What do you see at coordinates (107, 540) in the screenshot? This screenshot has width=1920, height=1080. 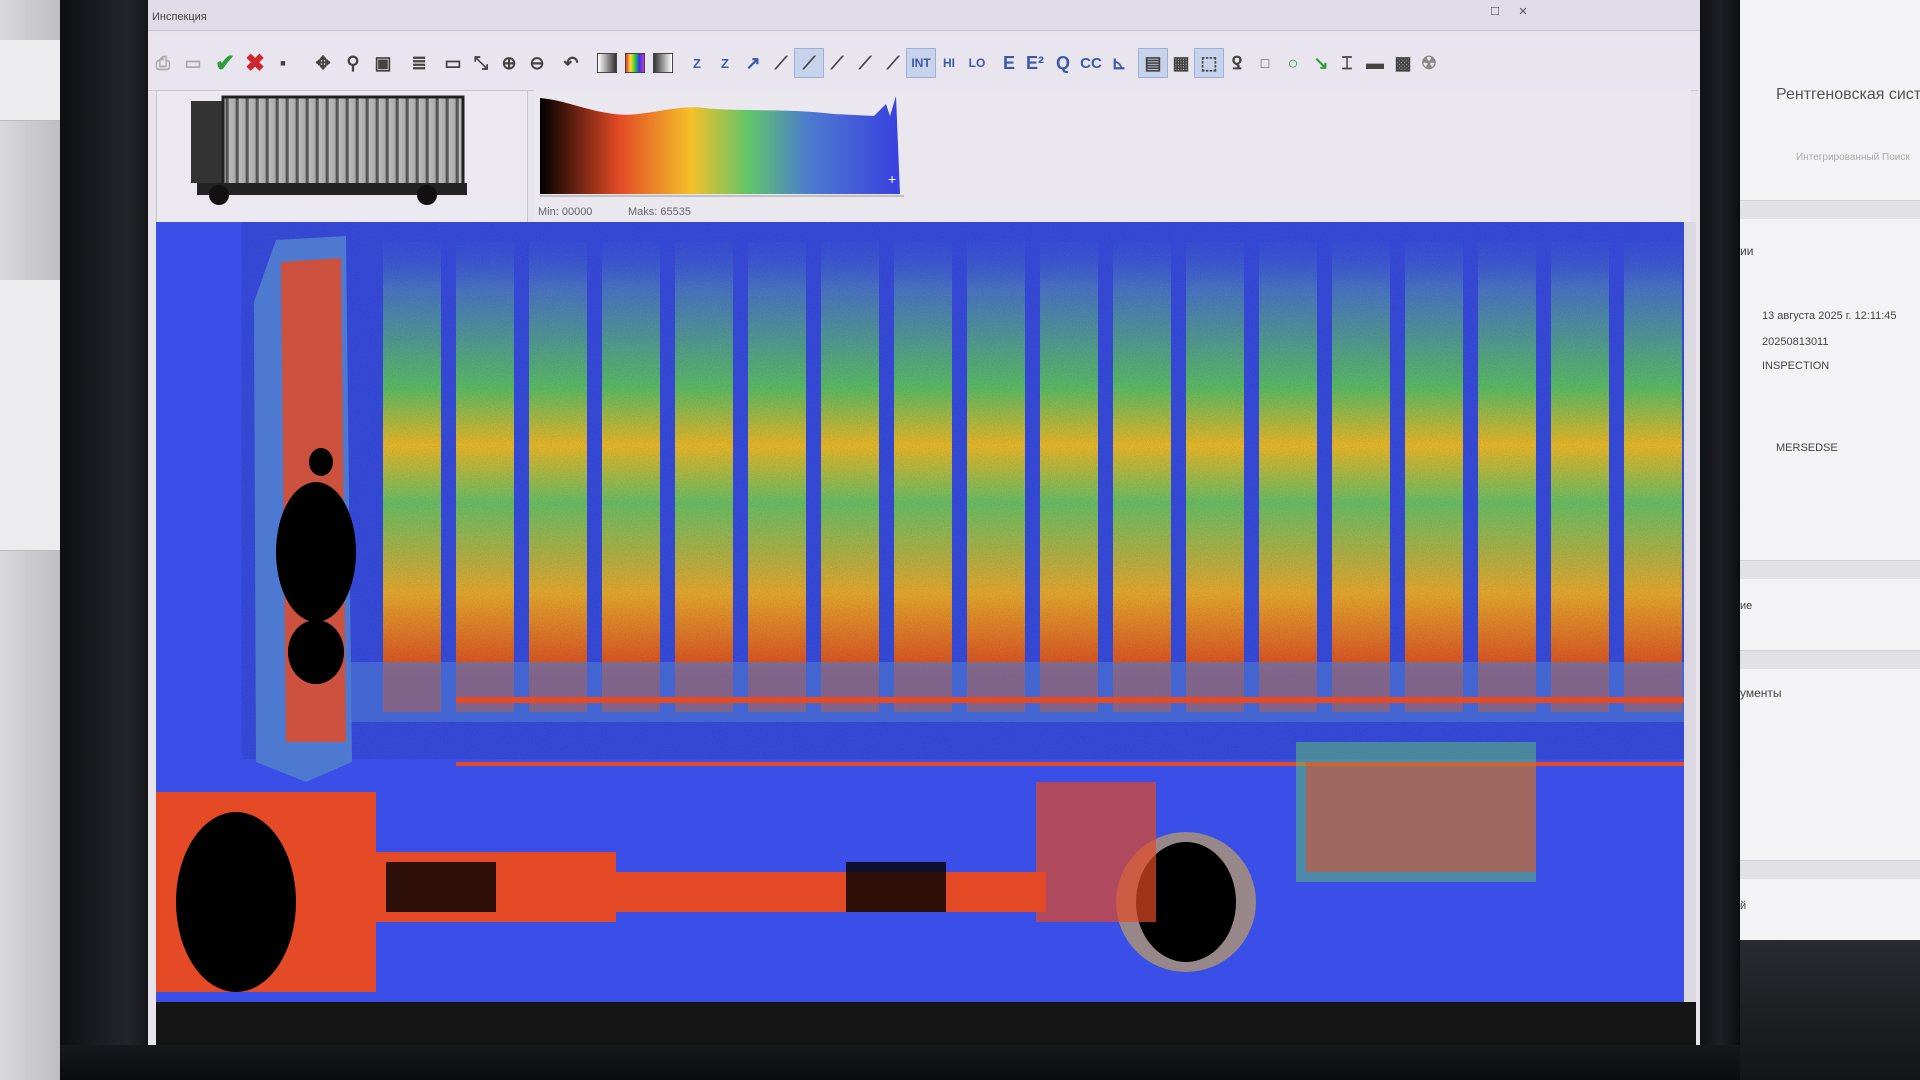 I see `monitor-bezel-left` at bounding box center [107, 540].